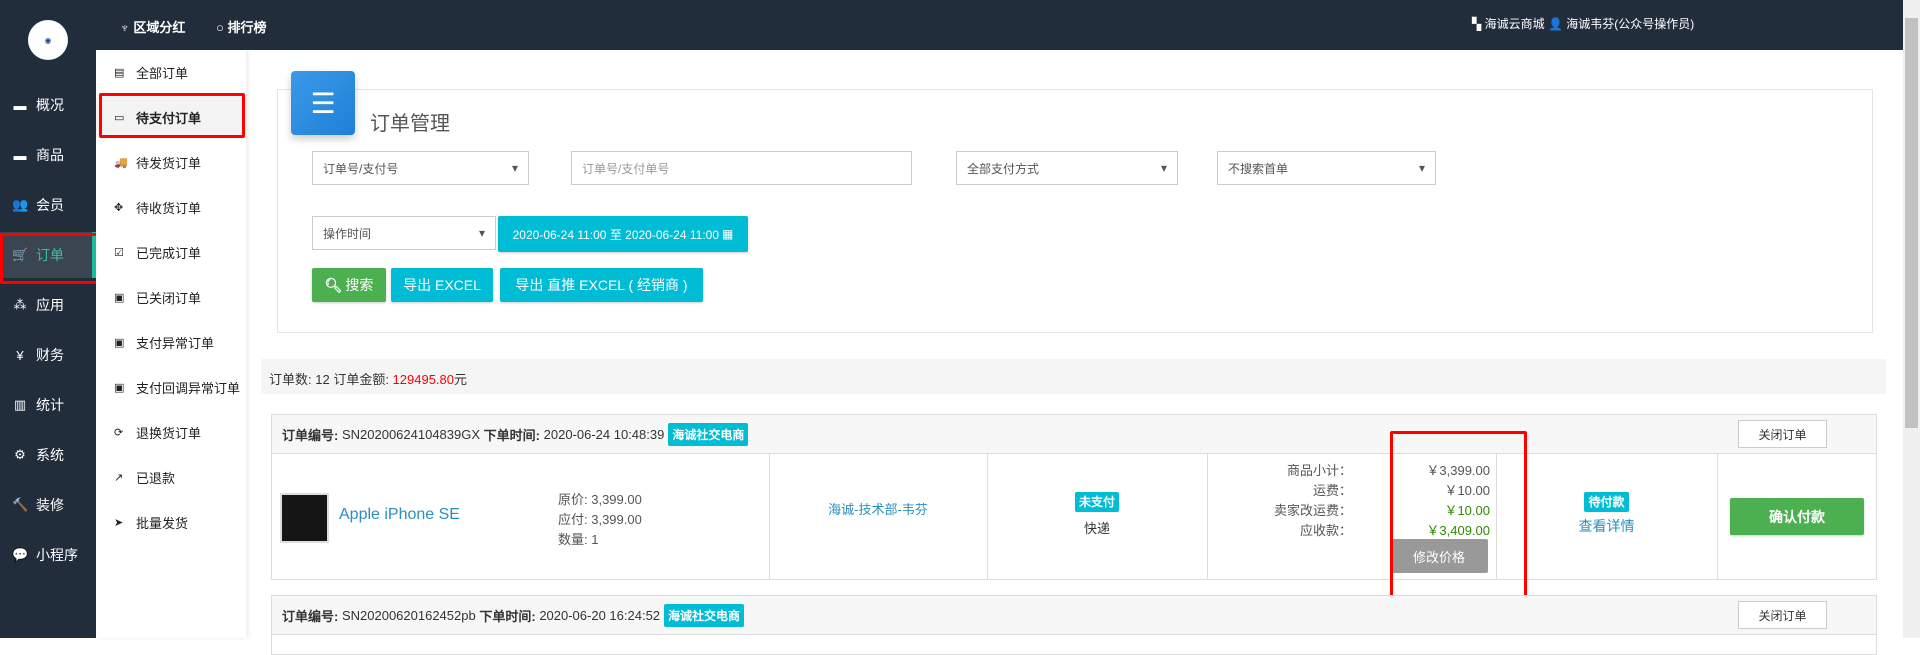 This screenshot has width=1920, height=655. I want to click on sidebar-item: ▥ 统计, so click(48, 405).